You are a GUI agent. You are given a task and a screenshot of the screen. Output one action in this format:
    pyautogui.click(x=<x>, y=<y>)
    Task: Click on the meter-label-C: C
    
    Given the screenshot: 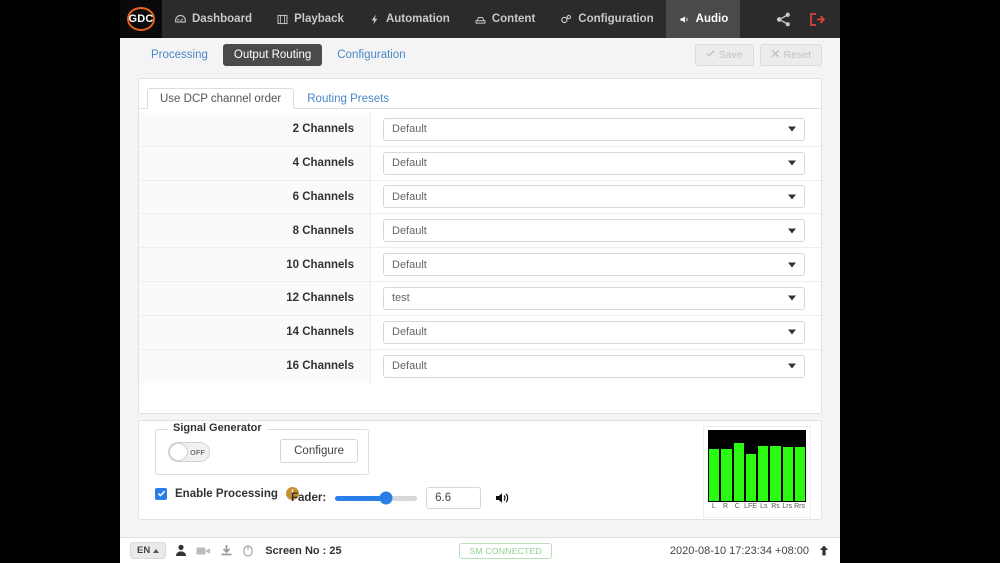 What is the action you would take?
    pyautogui.click(x=737, y=506)
    